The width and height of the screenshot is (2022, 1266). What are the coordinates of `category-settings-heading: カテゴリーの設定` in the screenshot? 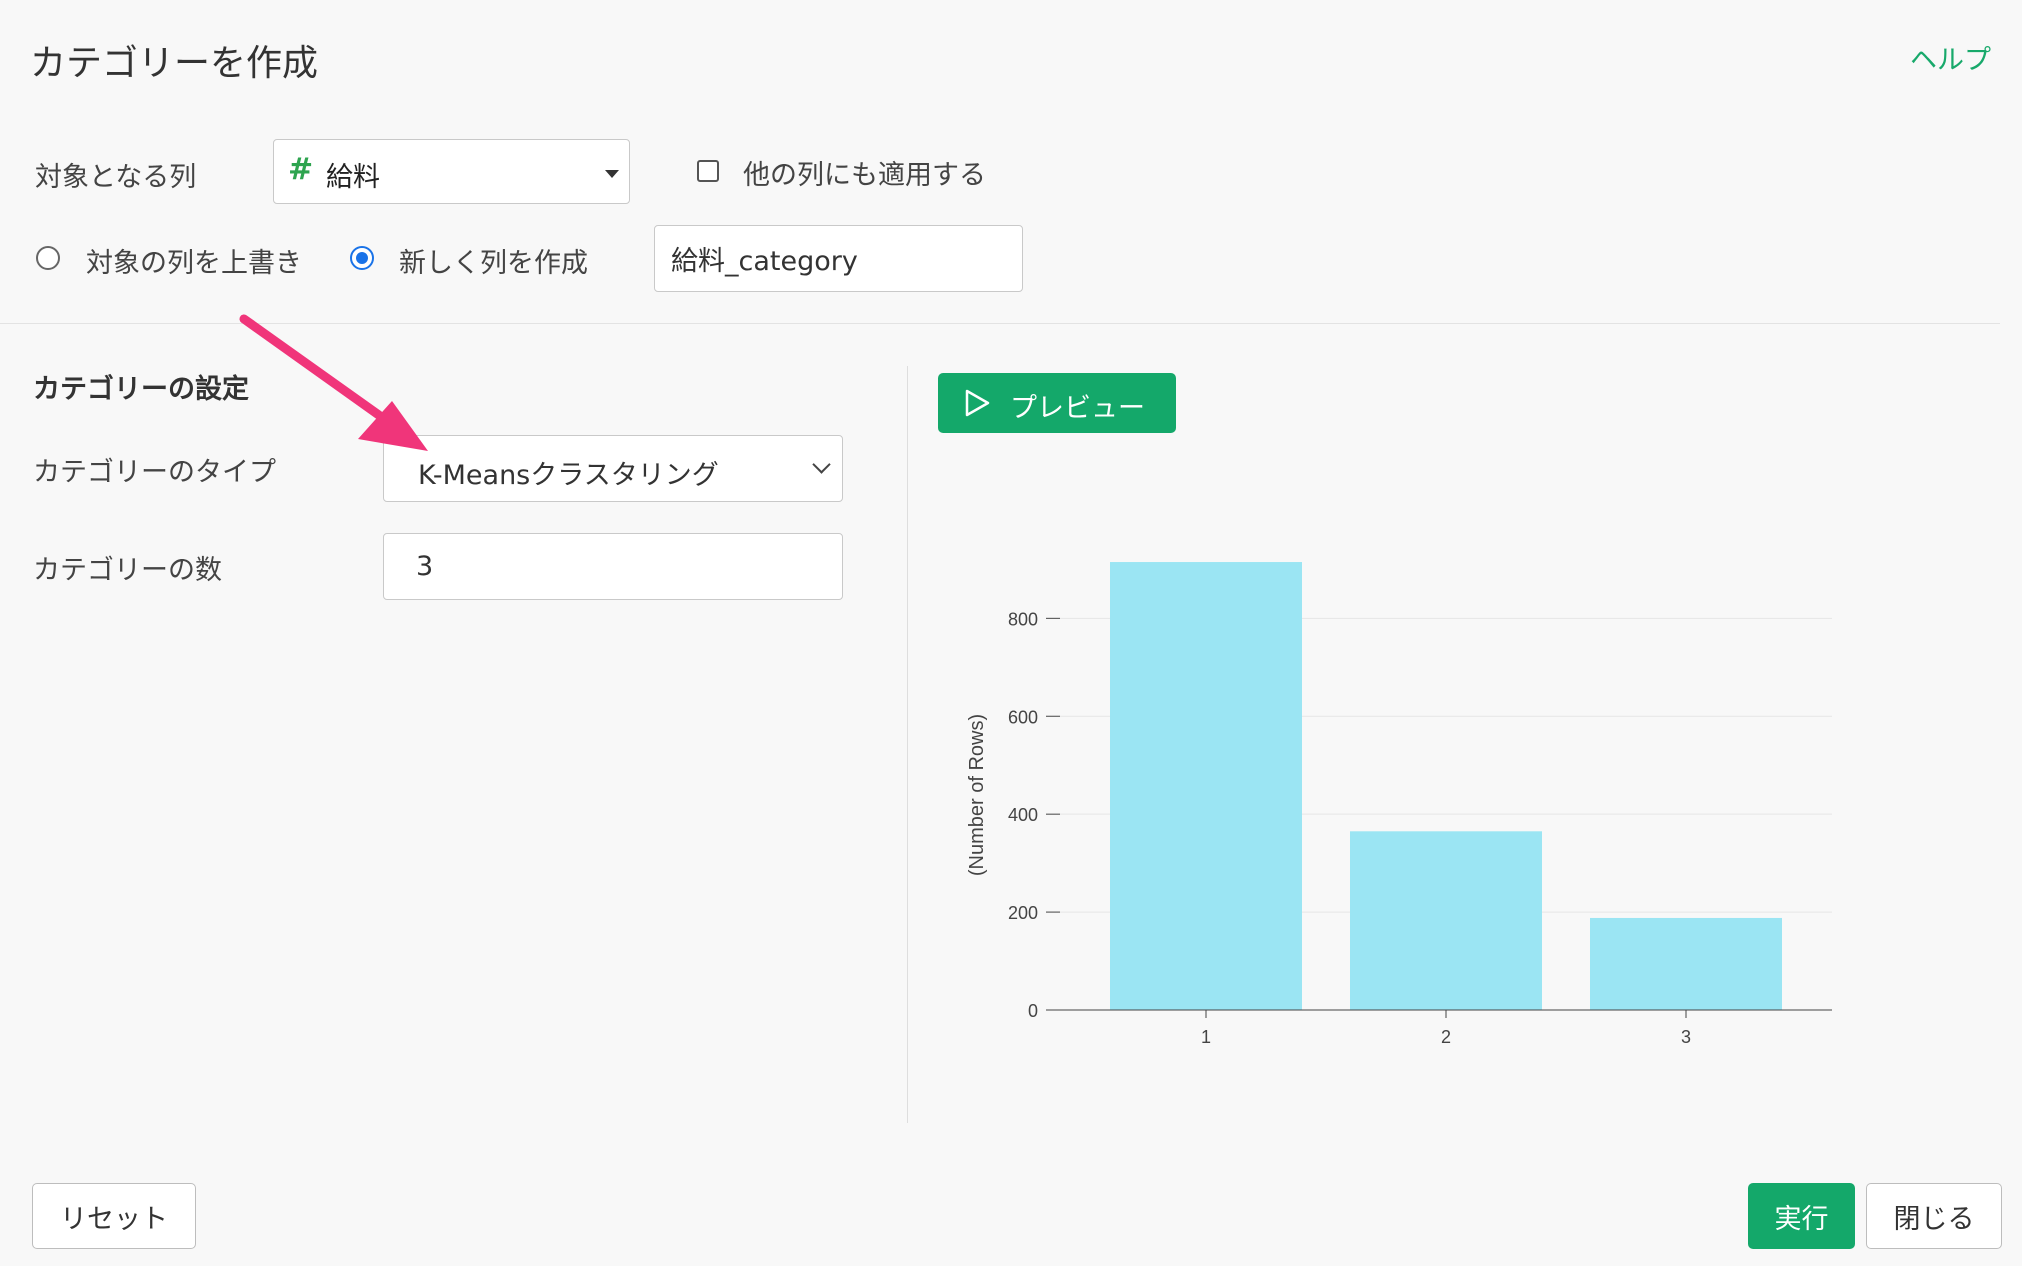 It's located at (141, 389).